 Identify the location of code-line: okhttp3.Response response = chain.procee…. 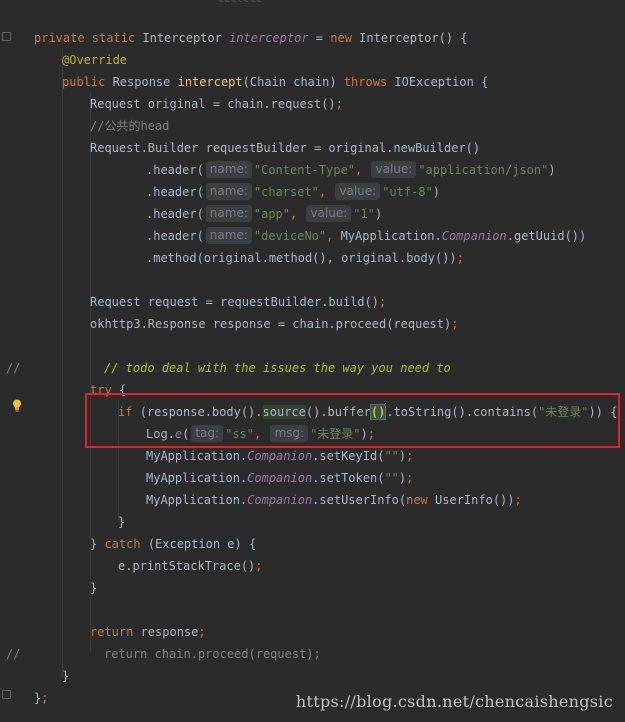
(274, 324).